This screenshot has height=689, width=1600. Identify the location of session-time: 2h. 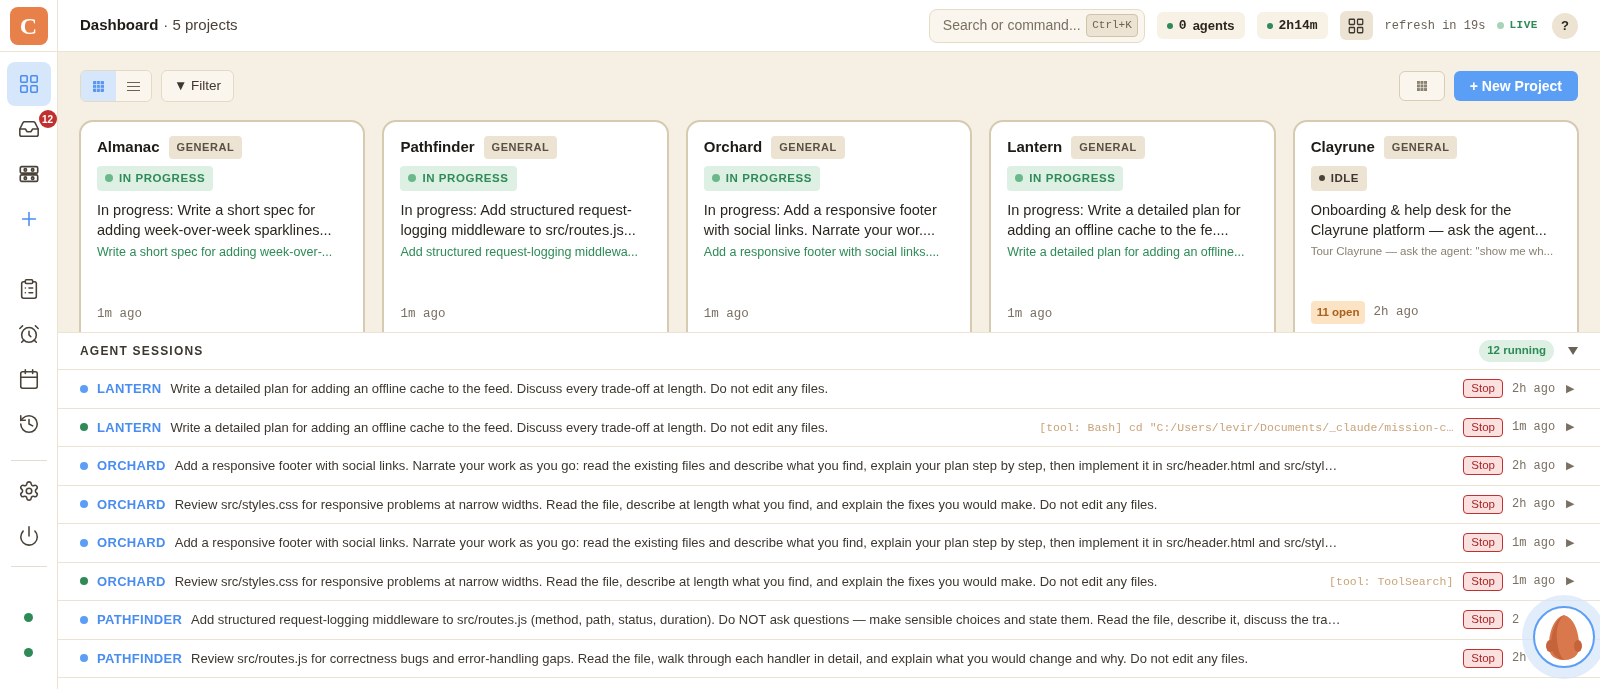
(1520, 659).